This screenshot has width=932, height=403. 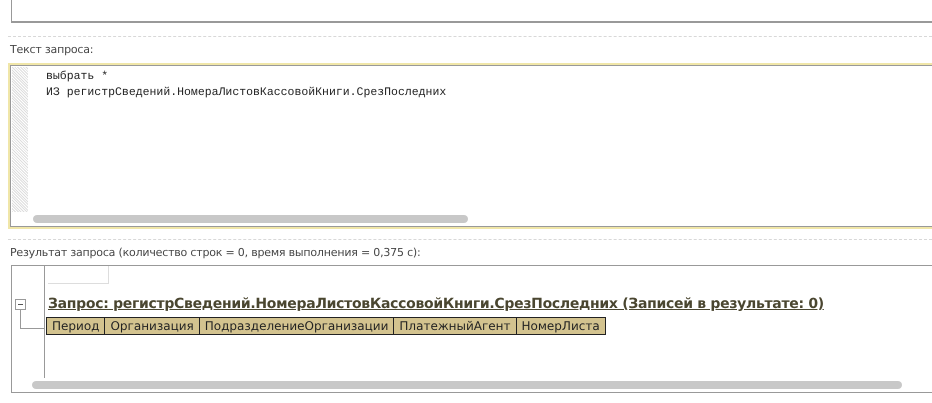 I want to click on column-header: ПлатежныйАгент, so click(x=455, y=326).